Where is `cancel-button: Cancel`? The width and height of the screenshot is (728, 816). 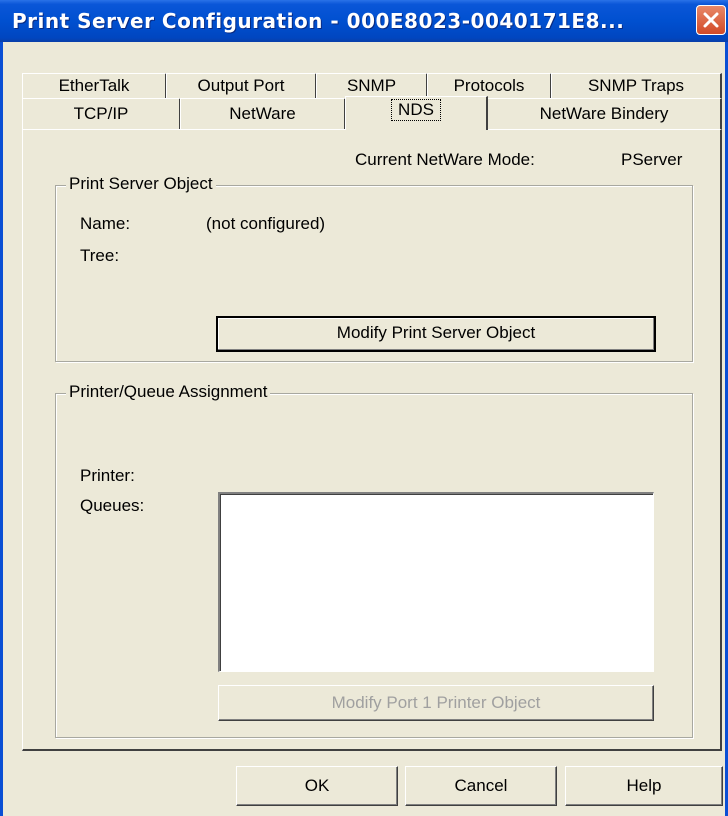 cancel-button: Cancel is located at coordinates (481, 786).